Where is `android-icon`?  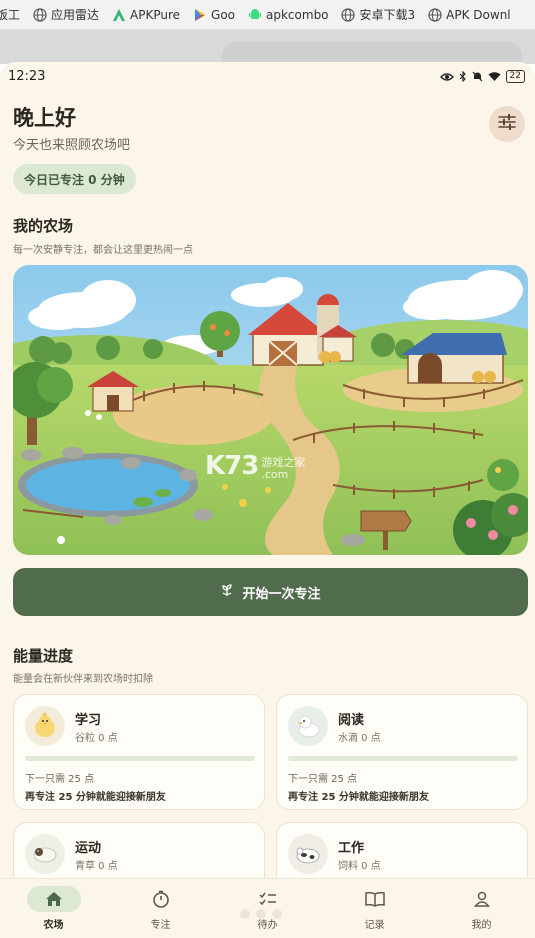 android-icon is located at coordinates (254, 14).